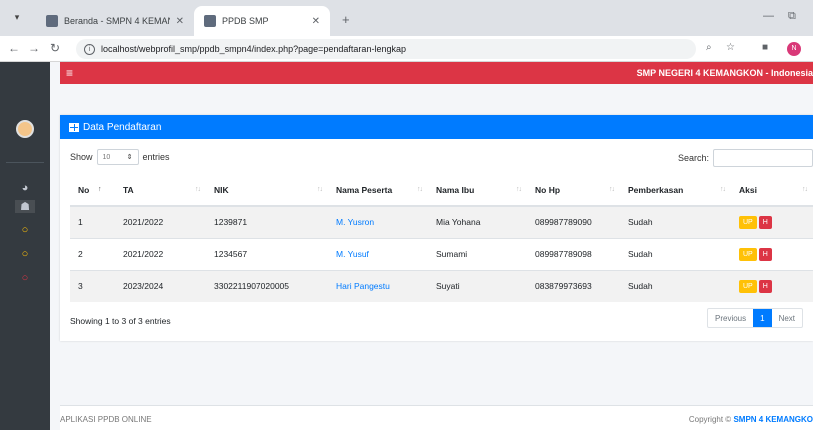  I want to click on sidepanel-icon: ■, so click(765, 47).